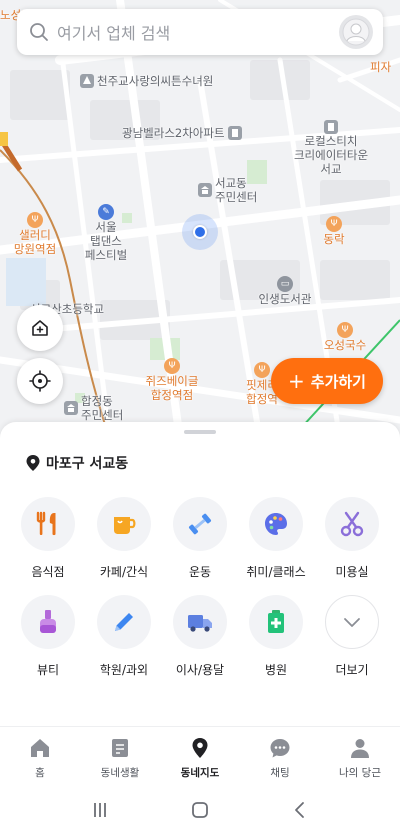 This screenshot has height=834, width=400. What do you see at coordinates (155, 81) in the screenshot?
I see `poi-church-label: 천주교사랑의씨튼수녀원` at bounding box center [155, 81].